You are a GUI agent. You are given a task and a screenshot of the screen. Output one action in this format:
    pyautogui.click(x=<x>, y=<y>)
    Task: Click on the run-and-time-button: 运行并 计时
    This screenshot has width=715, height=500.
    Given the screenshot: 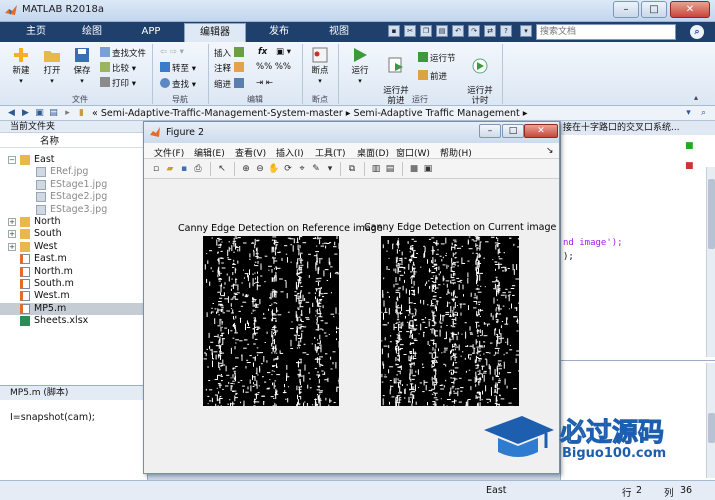 What is the action you would take?
    pyautogui.click(x=480, y=76)
    